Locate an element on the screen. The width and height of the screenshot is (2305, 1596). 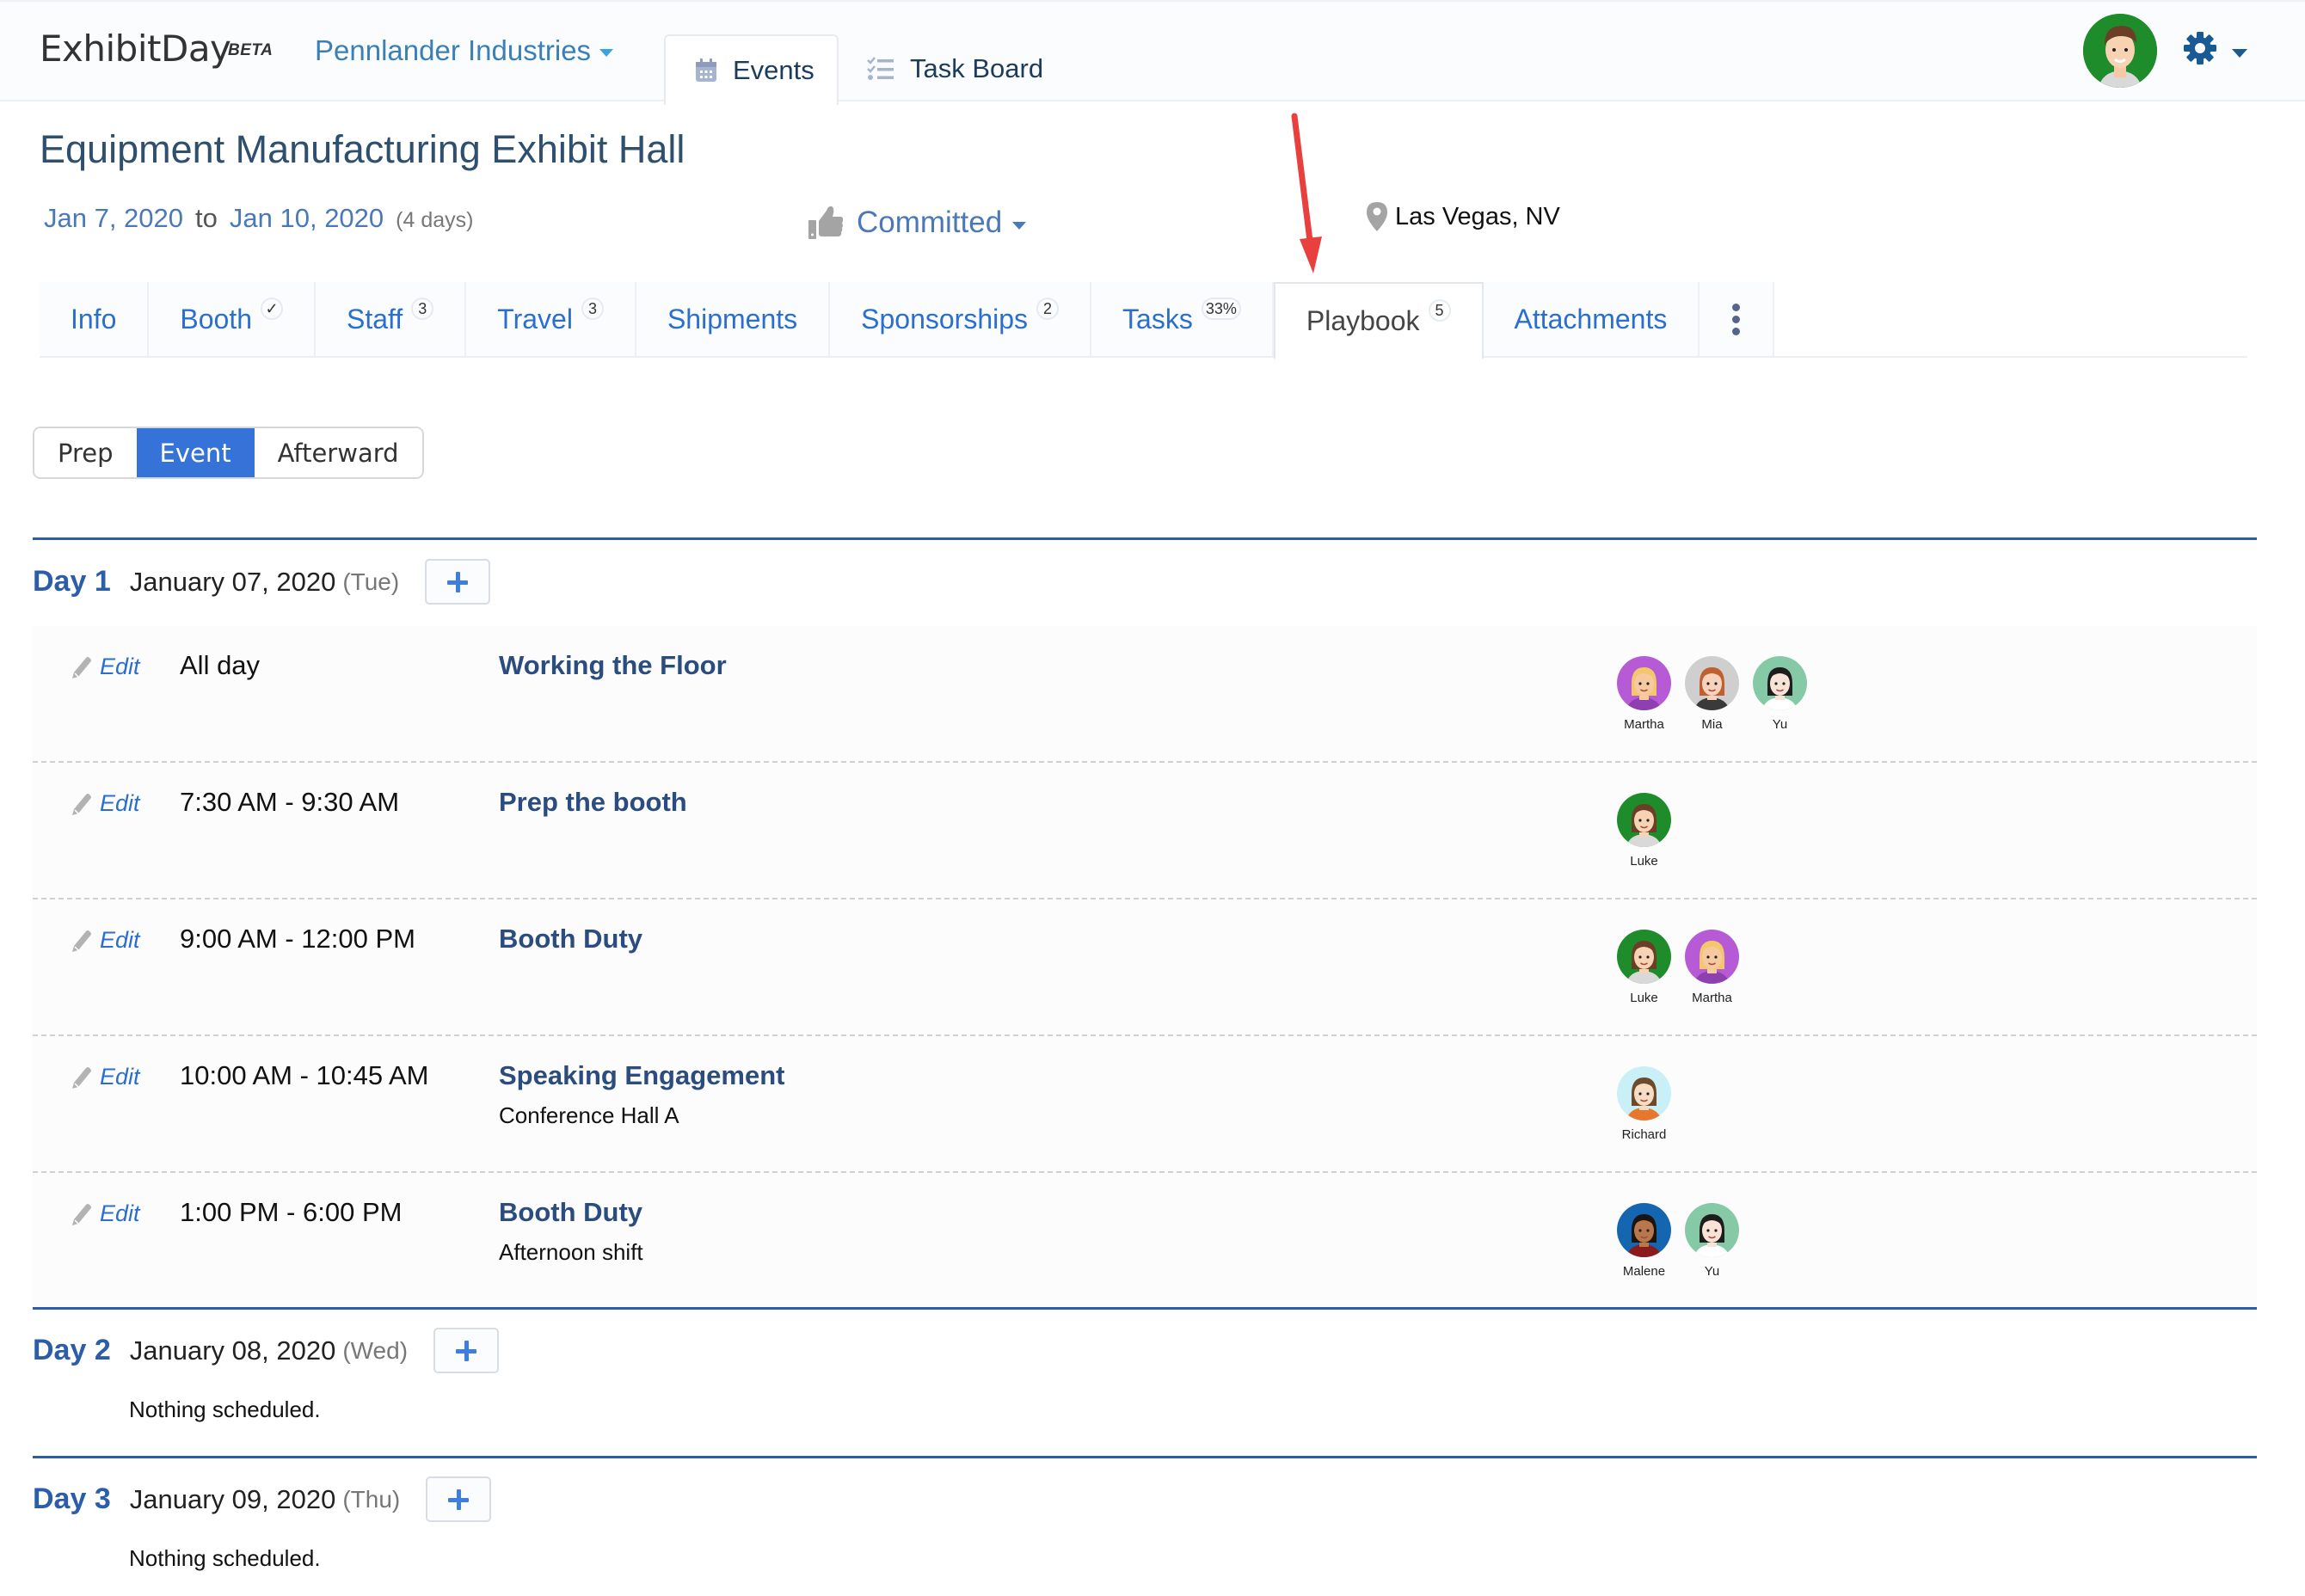
plus-icon is located at coordinates (458, 581).